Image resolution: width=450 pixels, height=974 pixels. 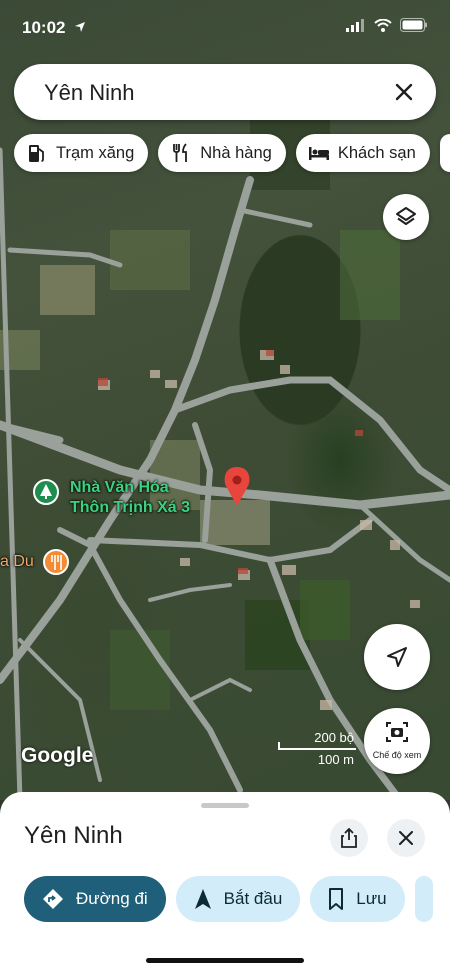 What do you see at coordinates (80, 27) in the screenshot?
I see `location-arrow-icon` at bounding box center [80, 27].